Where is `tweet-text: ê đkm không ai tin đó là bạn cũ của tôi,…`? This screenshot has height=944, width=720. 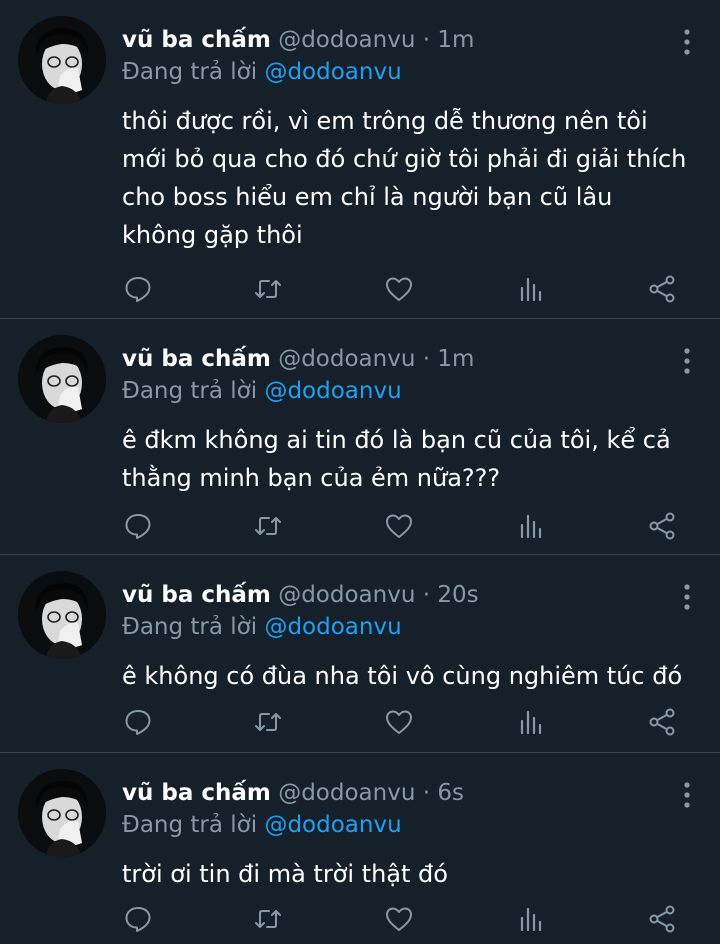 tweet-text: ê đkm không ai tin đó là bạn cũ của tôi,… is located at coordinates (396, 459).